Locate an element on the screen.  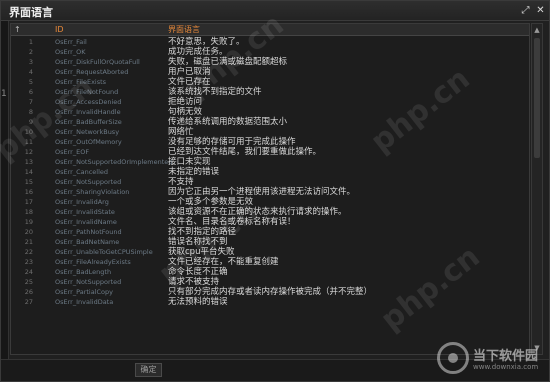
row-message: 请求不被支持 is located at coordinates (194, 282).